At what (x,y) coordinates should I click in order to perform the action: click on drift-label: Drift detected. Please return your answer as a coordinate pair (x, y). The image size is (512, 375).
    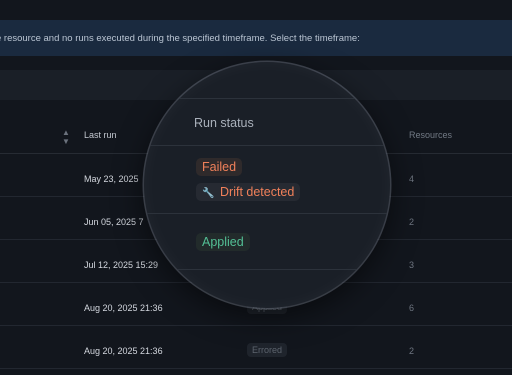
    Looking at the image, I should click on (257, 192).